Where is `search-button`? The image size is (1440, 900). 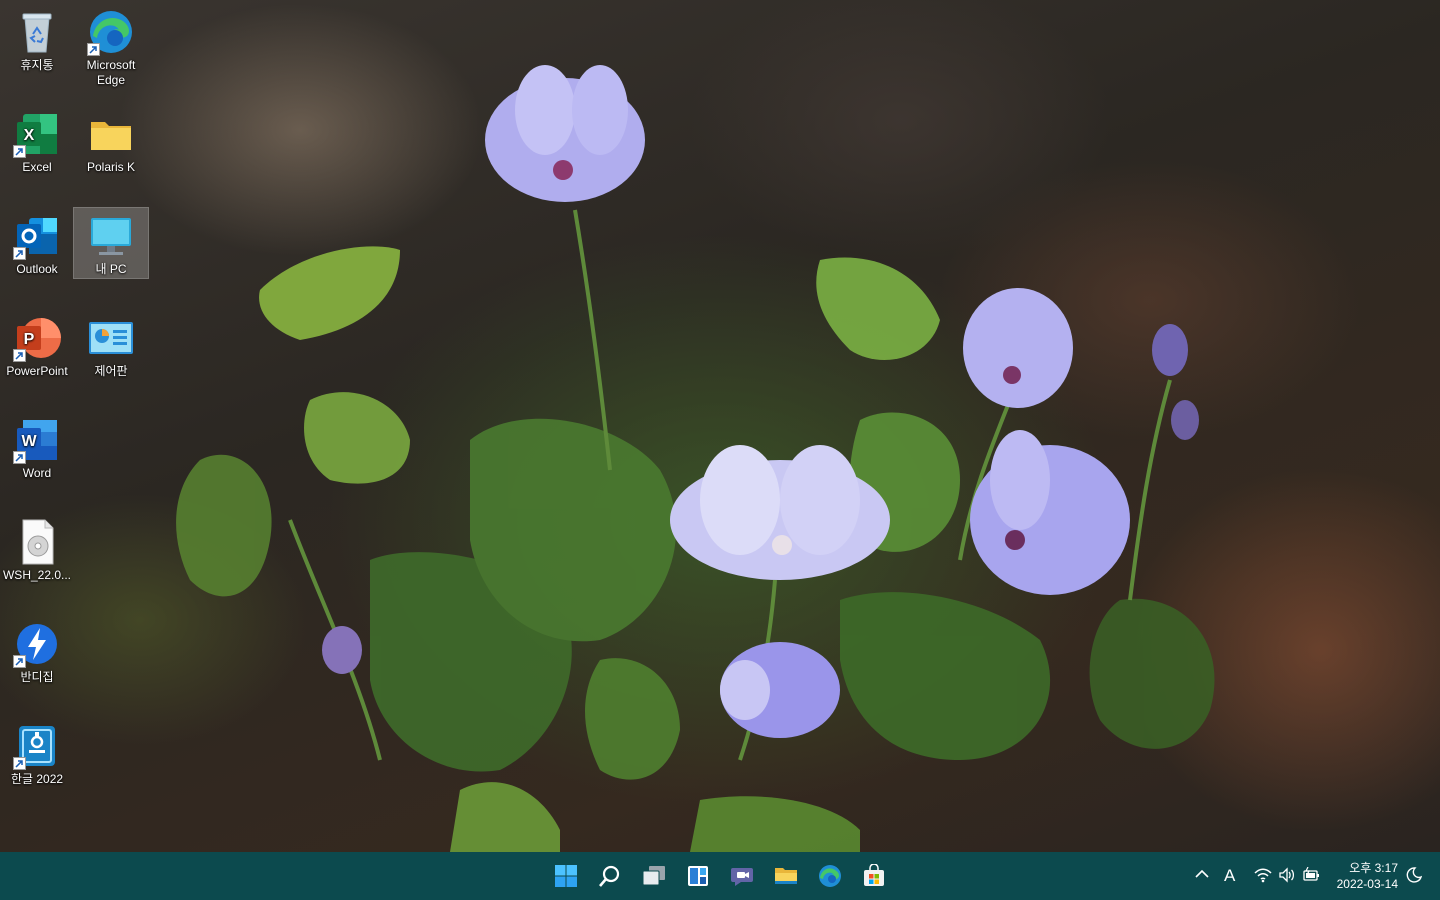 search-button is located at coordinates (610, 876).